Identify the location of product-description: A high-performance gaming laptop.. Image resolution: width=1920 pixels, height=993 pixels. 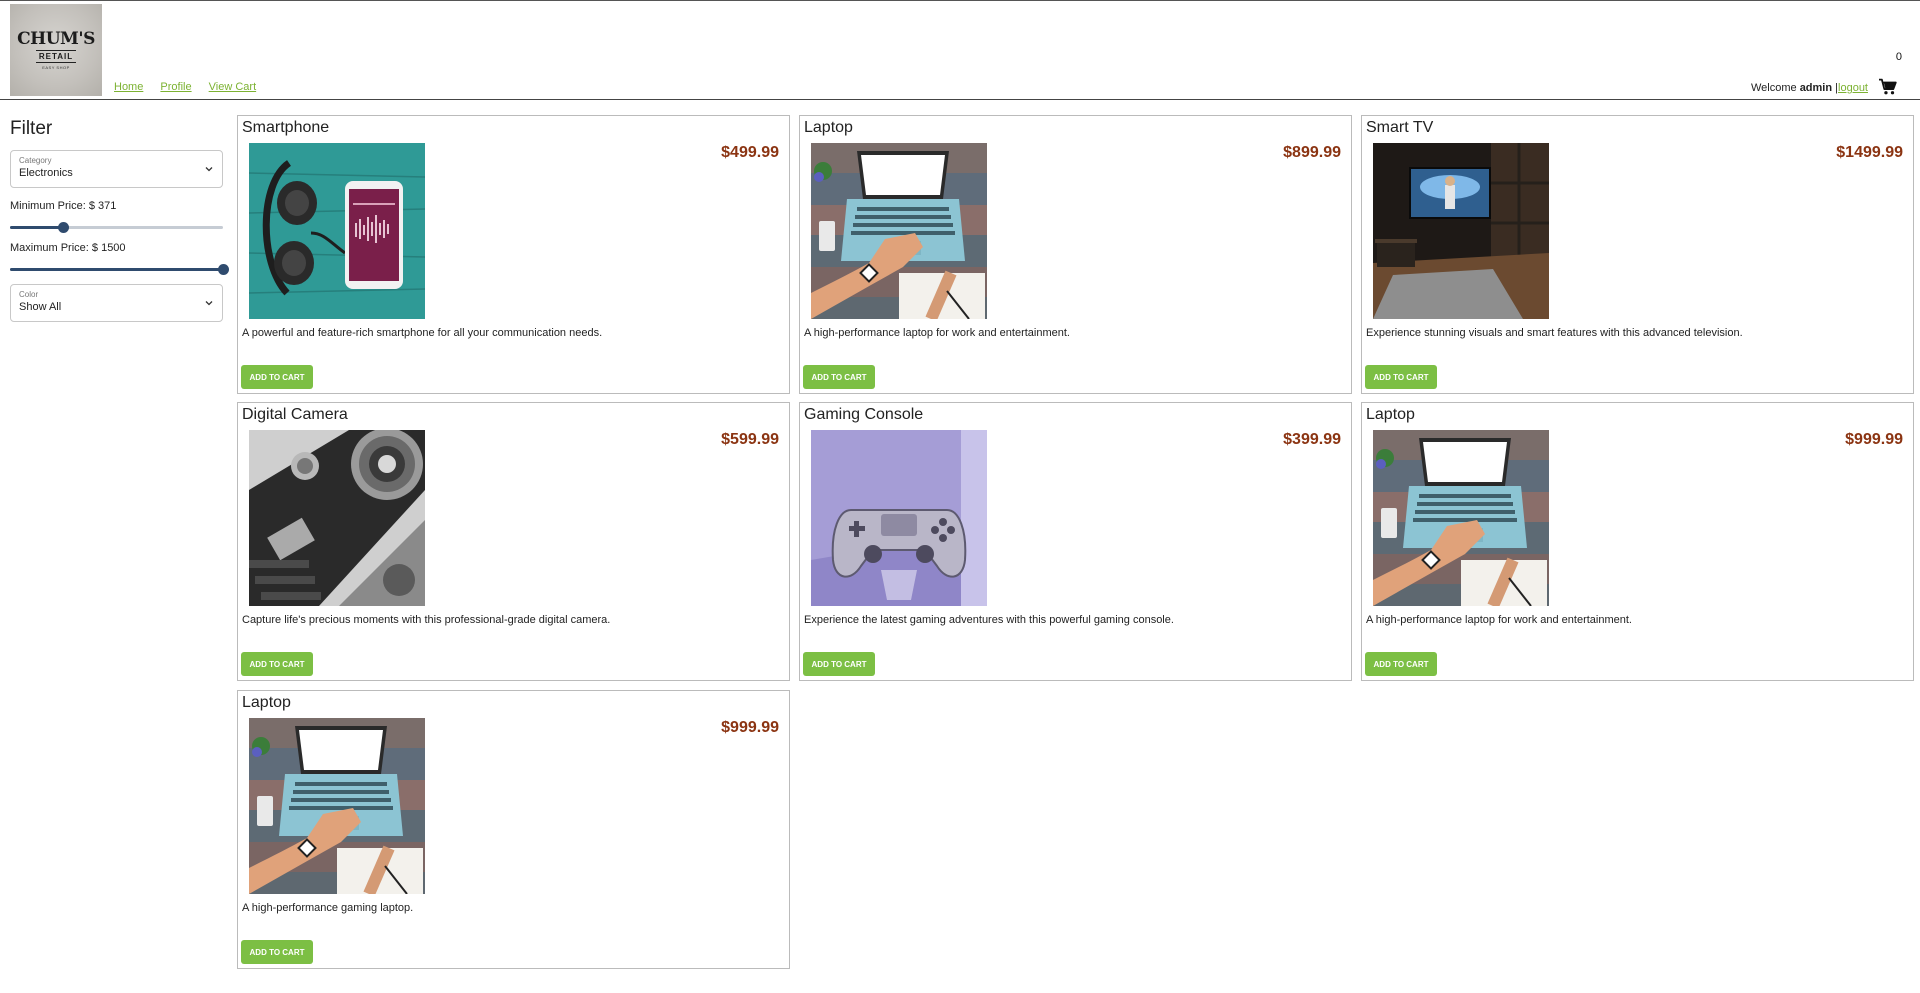
(328, 908).